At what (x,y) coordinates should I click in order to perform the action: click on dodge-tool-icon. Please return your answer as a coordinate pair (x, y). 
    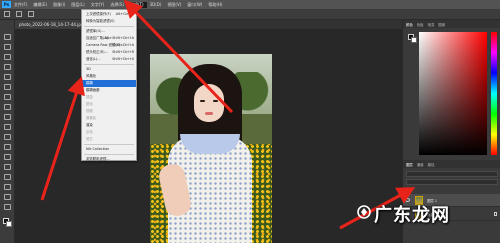
    Looking at the image, I should click on (7, 167).